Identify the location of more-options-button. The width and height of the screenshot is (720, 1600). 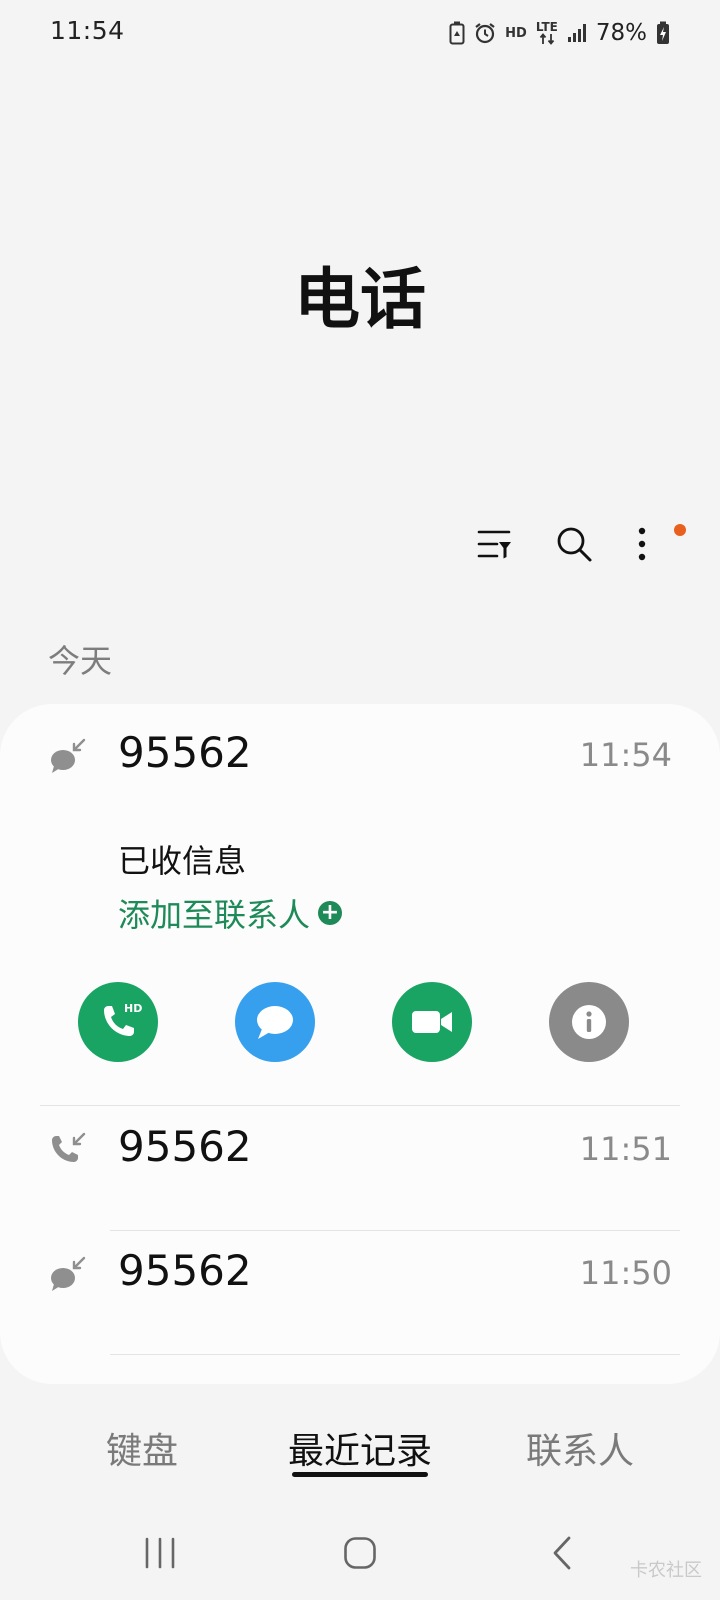
(642, 544).